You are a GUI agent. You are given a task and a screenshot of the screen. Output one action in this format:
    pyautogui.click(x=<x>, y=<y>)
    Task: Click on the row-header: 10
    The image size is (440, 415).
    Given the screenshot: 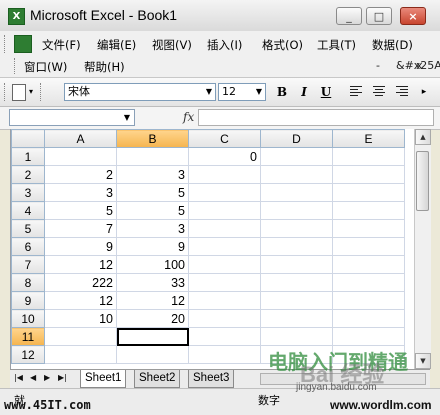 What is the action you would take?
    pyautogui.click(x=28, y=318)
    